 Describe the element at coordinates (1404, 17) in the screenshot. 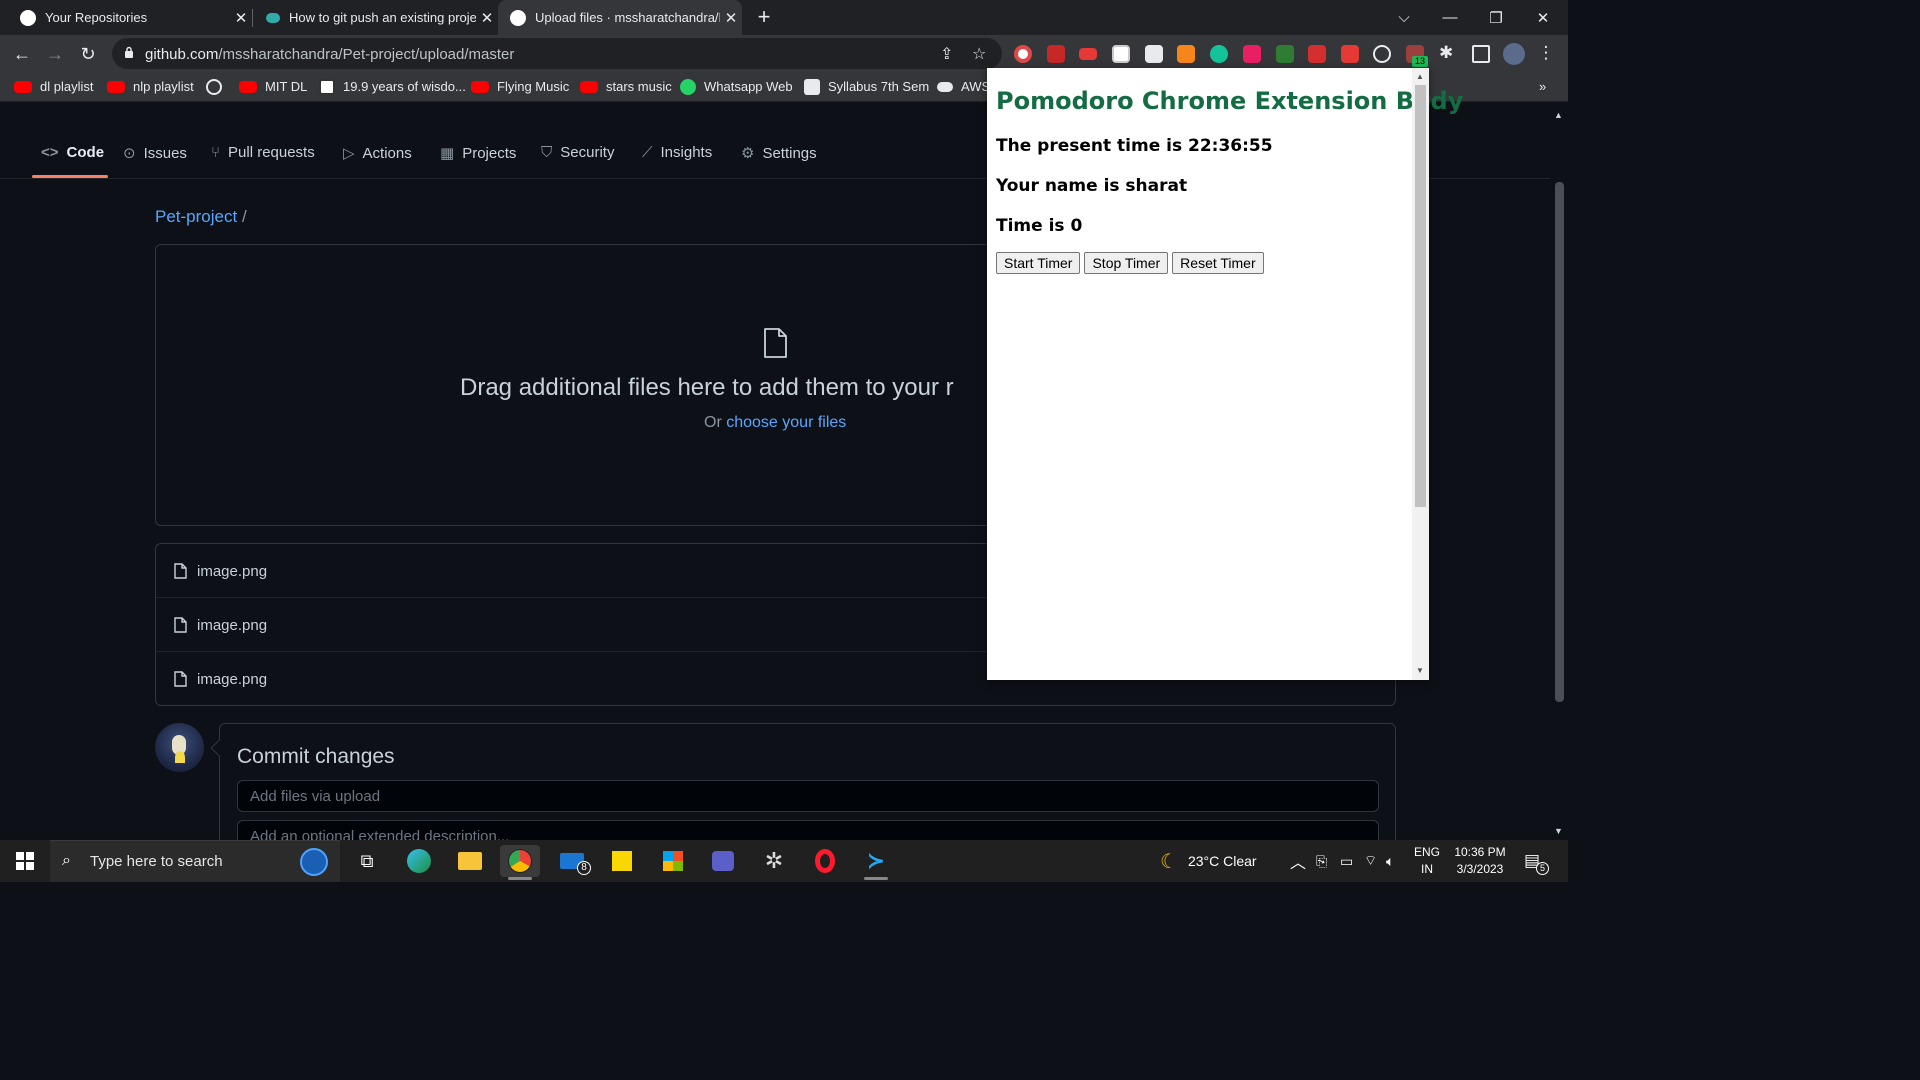

I see `tab-search-chevron-icon: ⌵` at that location.